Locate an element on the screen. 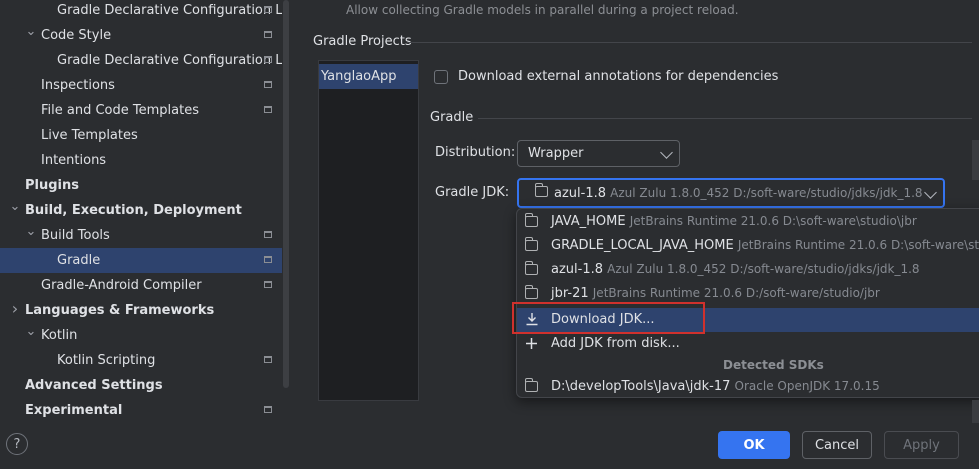 This screenshot has height=469, width=979. help-button: ? is located at coordinates (17, 444).